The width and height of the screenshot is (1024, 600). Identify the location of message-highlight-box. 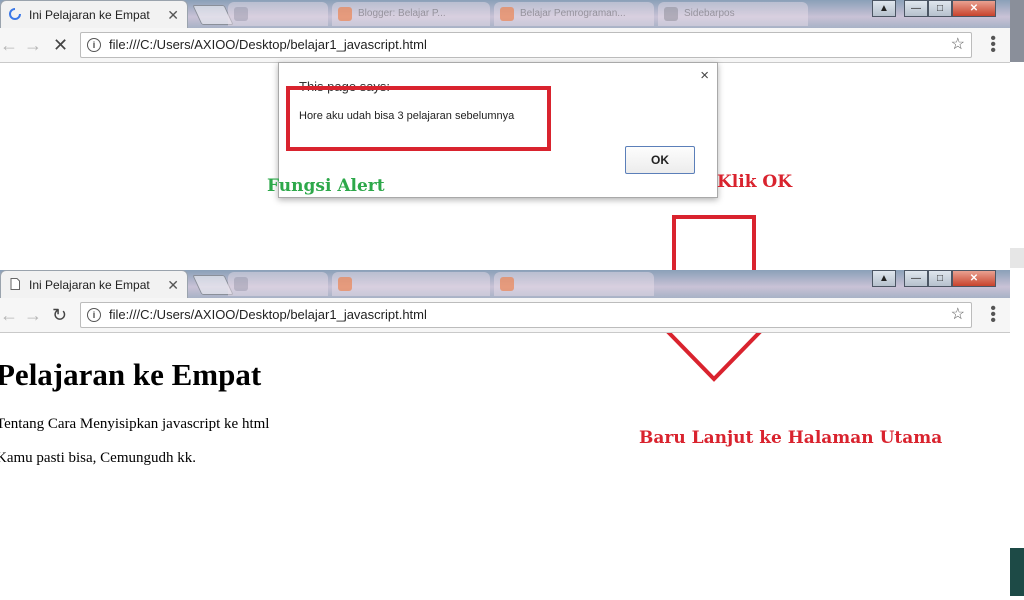
(418, 118).